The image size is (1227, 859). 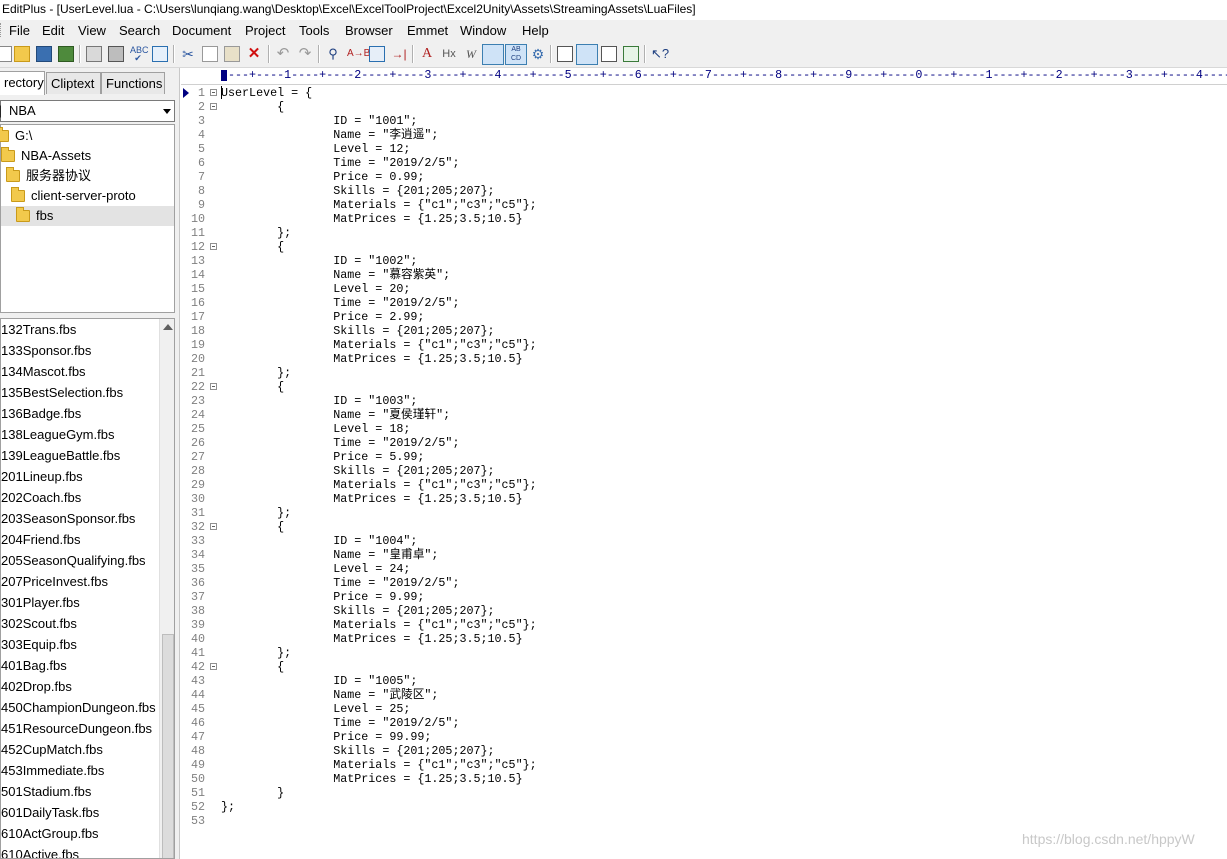 What do you see at coordinates (609, 54) in the screenshot?
I see `output-window-icon` at bounding box center [609, 54].